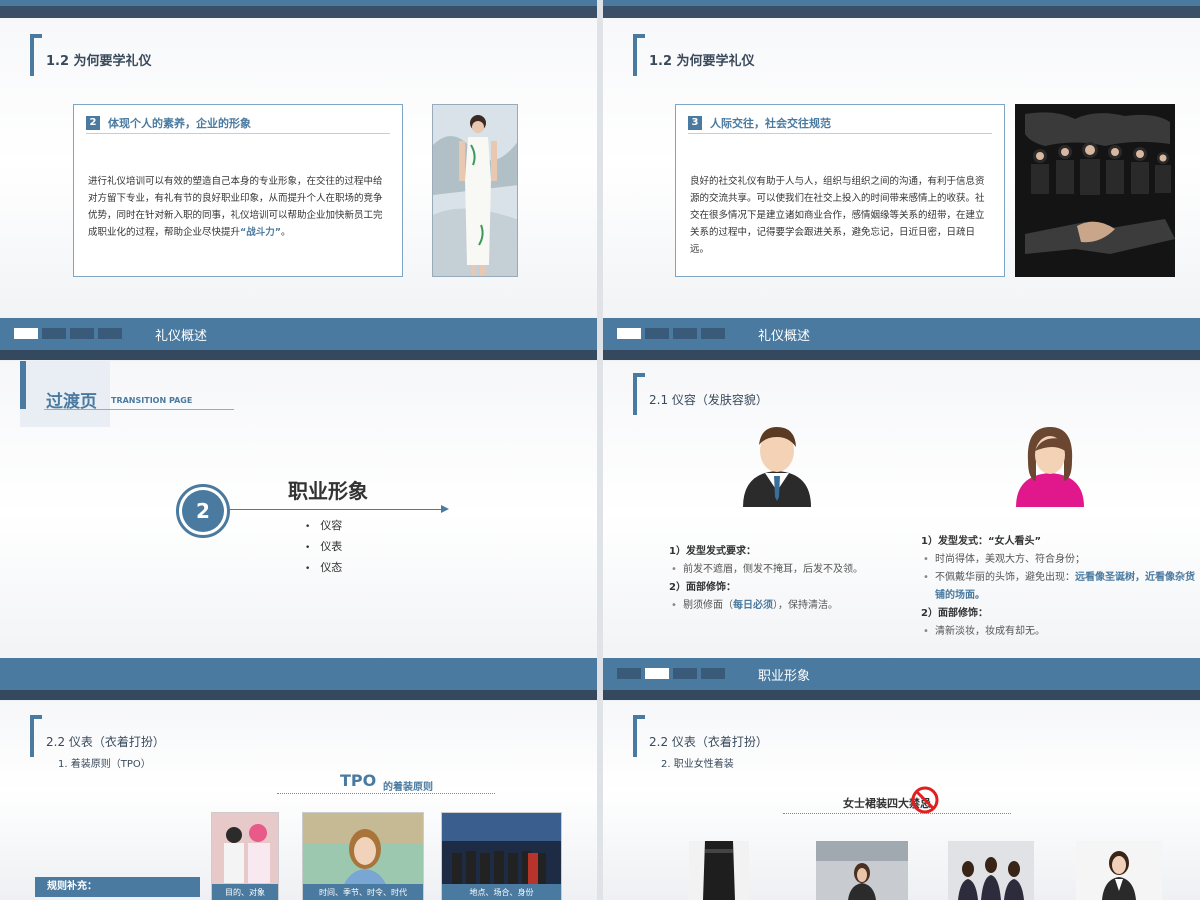 This screenshot has height=900, width=1200. I want to click on female-hair-item-2: 不佩戴华丽的头饰，避免出现：远看像圣诞树，近看像杂货铺的场面。, so click(1058, 587).